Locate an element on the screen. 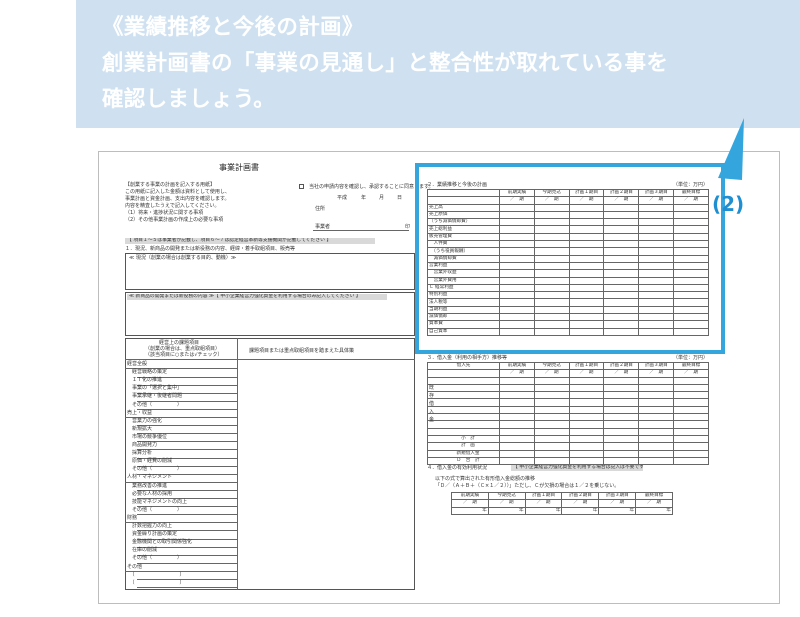  callout-label: (2) is located at coordinates (728, 204).